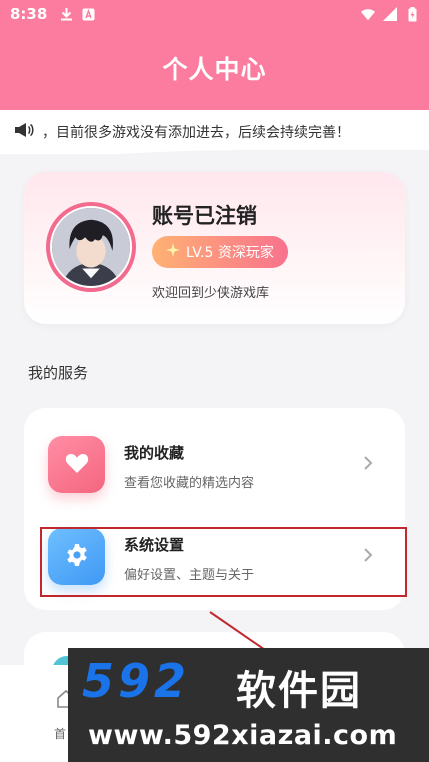 Image resolution: width=429 pixels, height=762 pixels. I want to click on watermark-logo-text: 软件园, so click(299, 691).